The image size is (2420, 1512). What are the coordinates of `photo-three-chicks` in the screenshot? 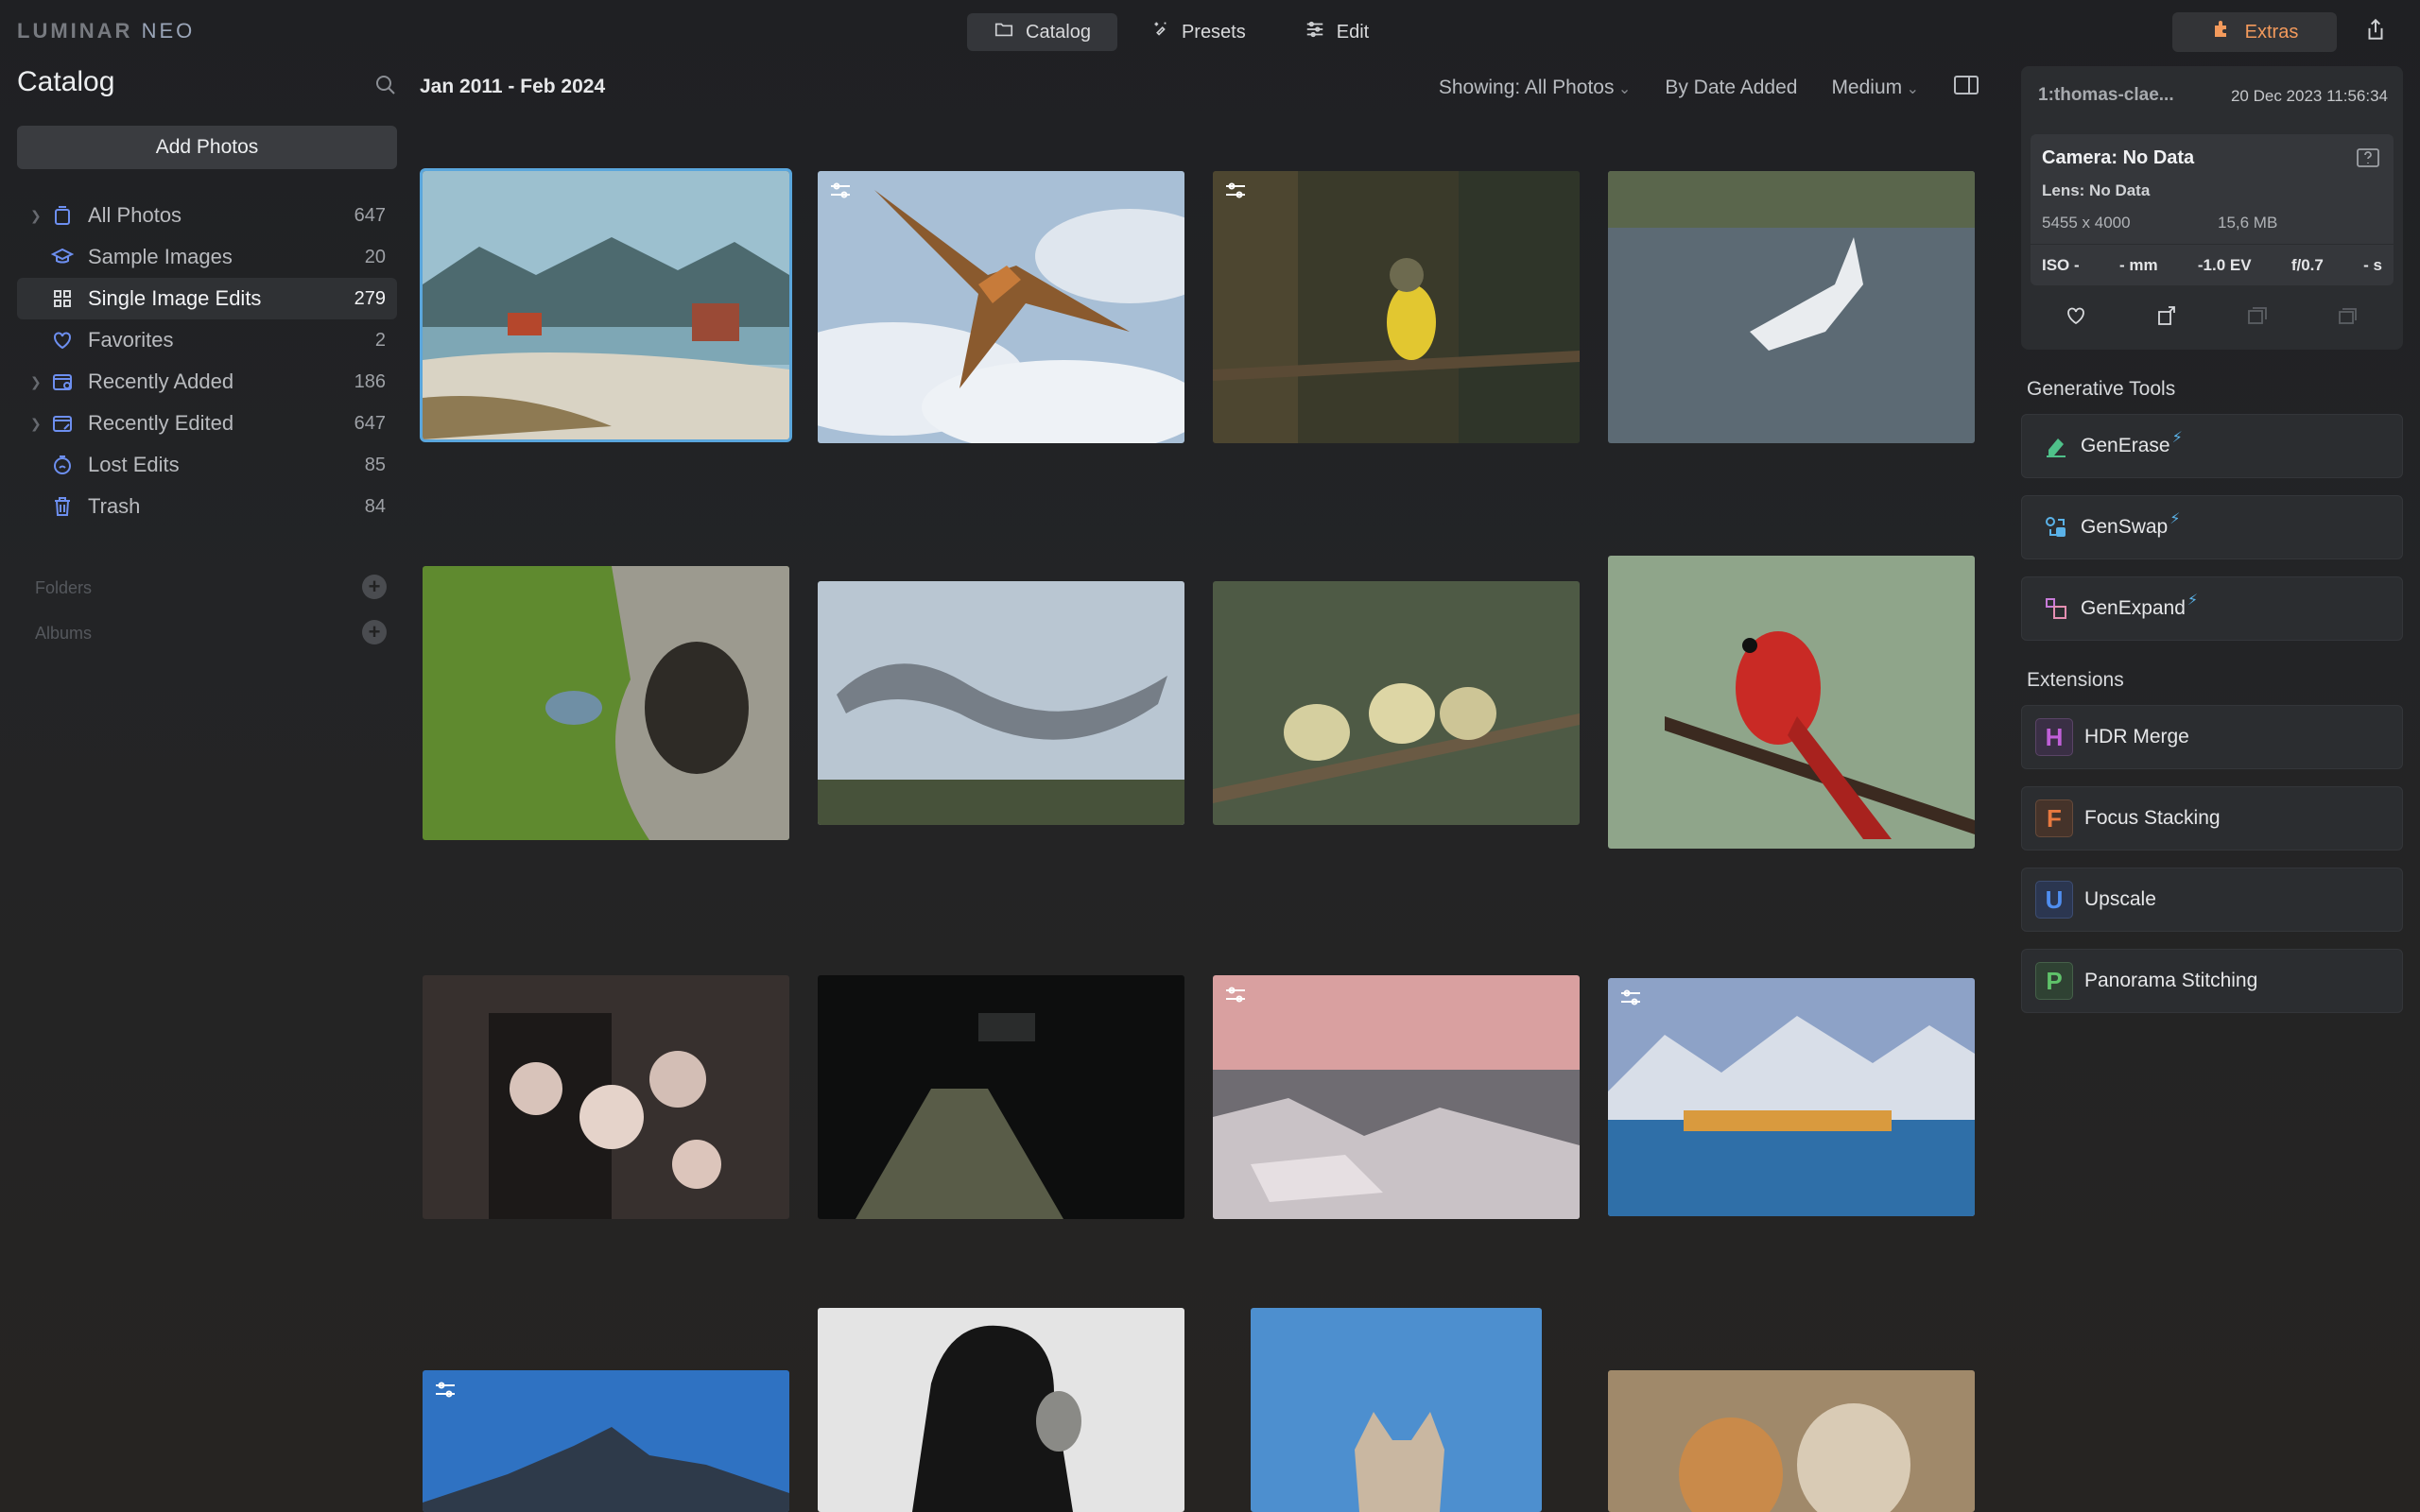 It's located at (1396, 703).